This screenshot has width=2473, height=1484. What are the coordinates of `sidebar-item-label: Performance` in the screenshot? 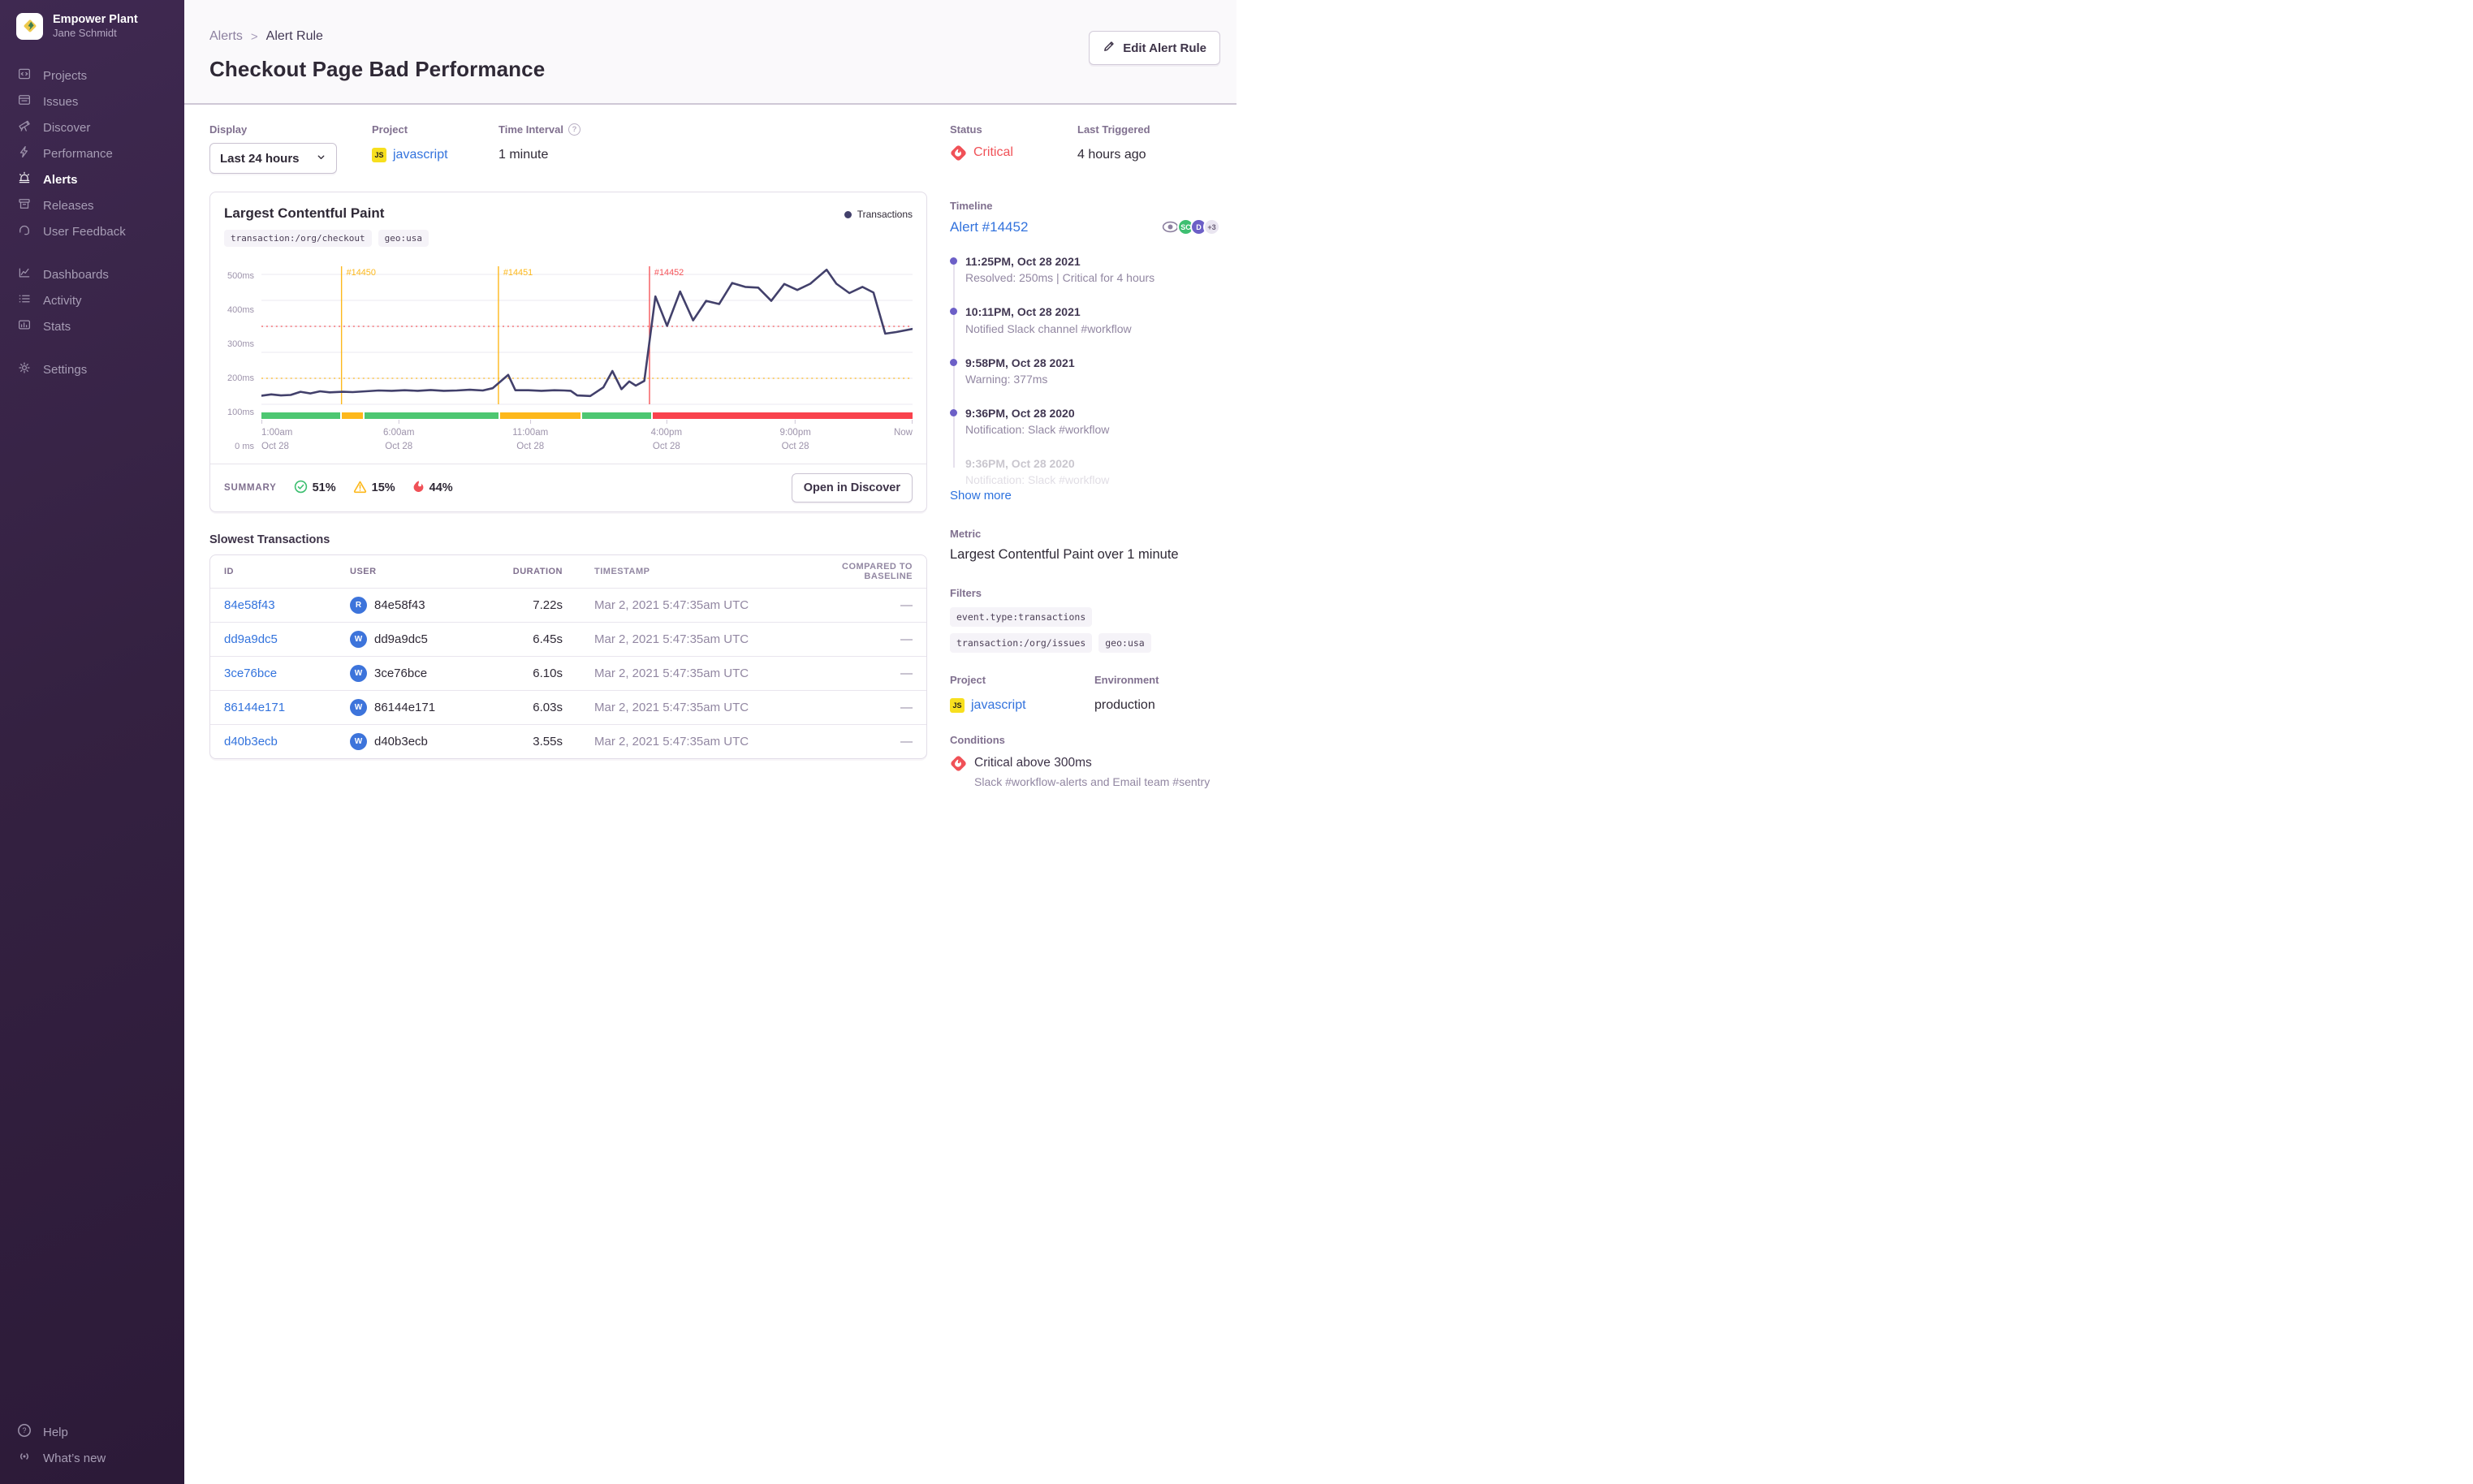 It's located at (78, 153).